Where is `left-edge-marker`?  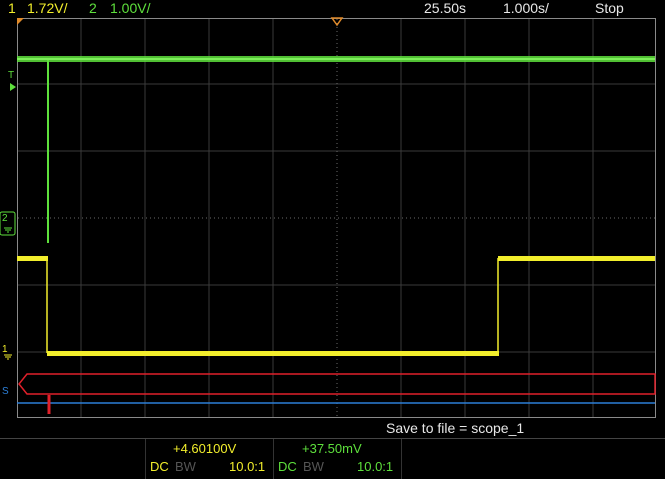
left-edge-marker is located at coordinates (20, 21).